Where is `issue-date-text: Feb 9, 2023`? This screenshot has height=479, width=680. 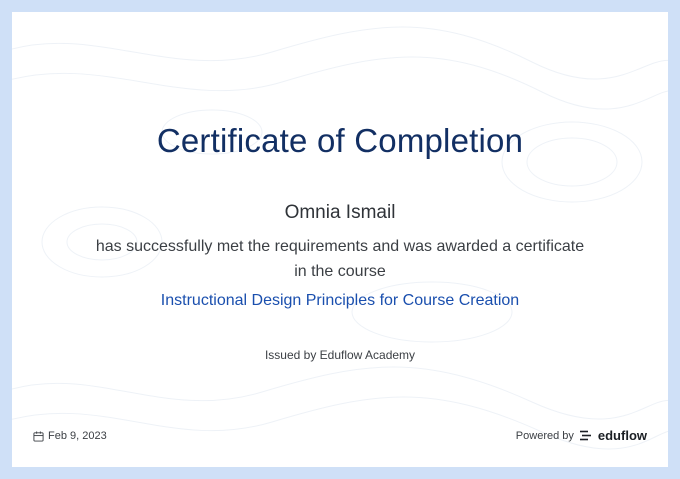
issue-date-text: Feb 9, 2023 is located at coordinates (77, 436).